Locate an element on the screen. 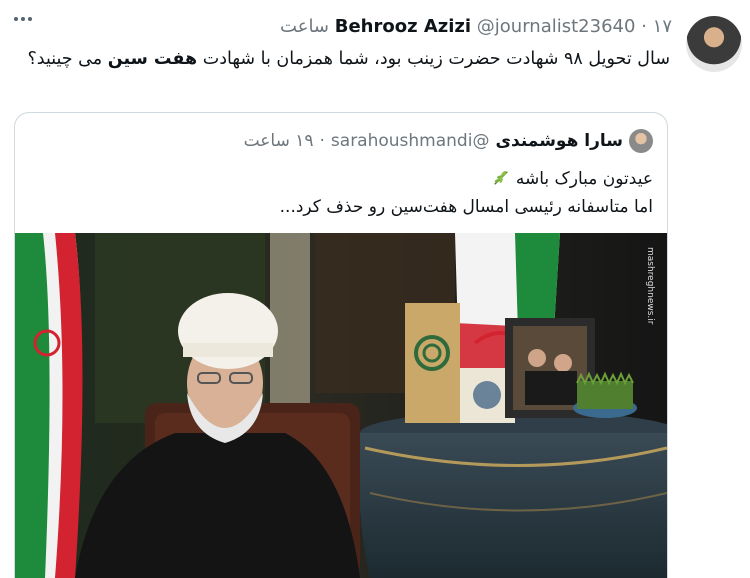 The image size is (750, 578). tweet-header: Behrooz Azizi @journalist23640 · ۱۷ ساعت is located at coordinates (476, 26).